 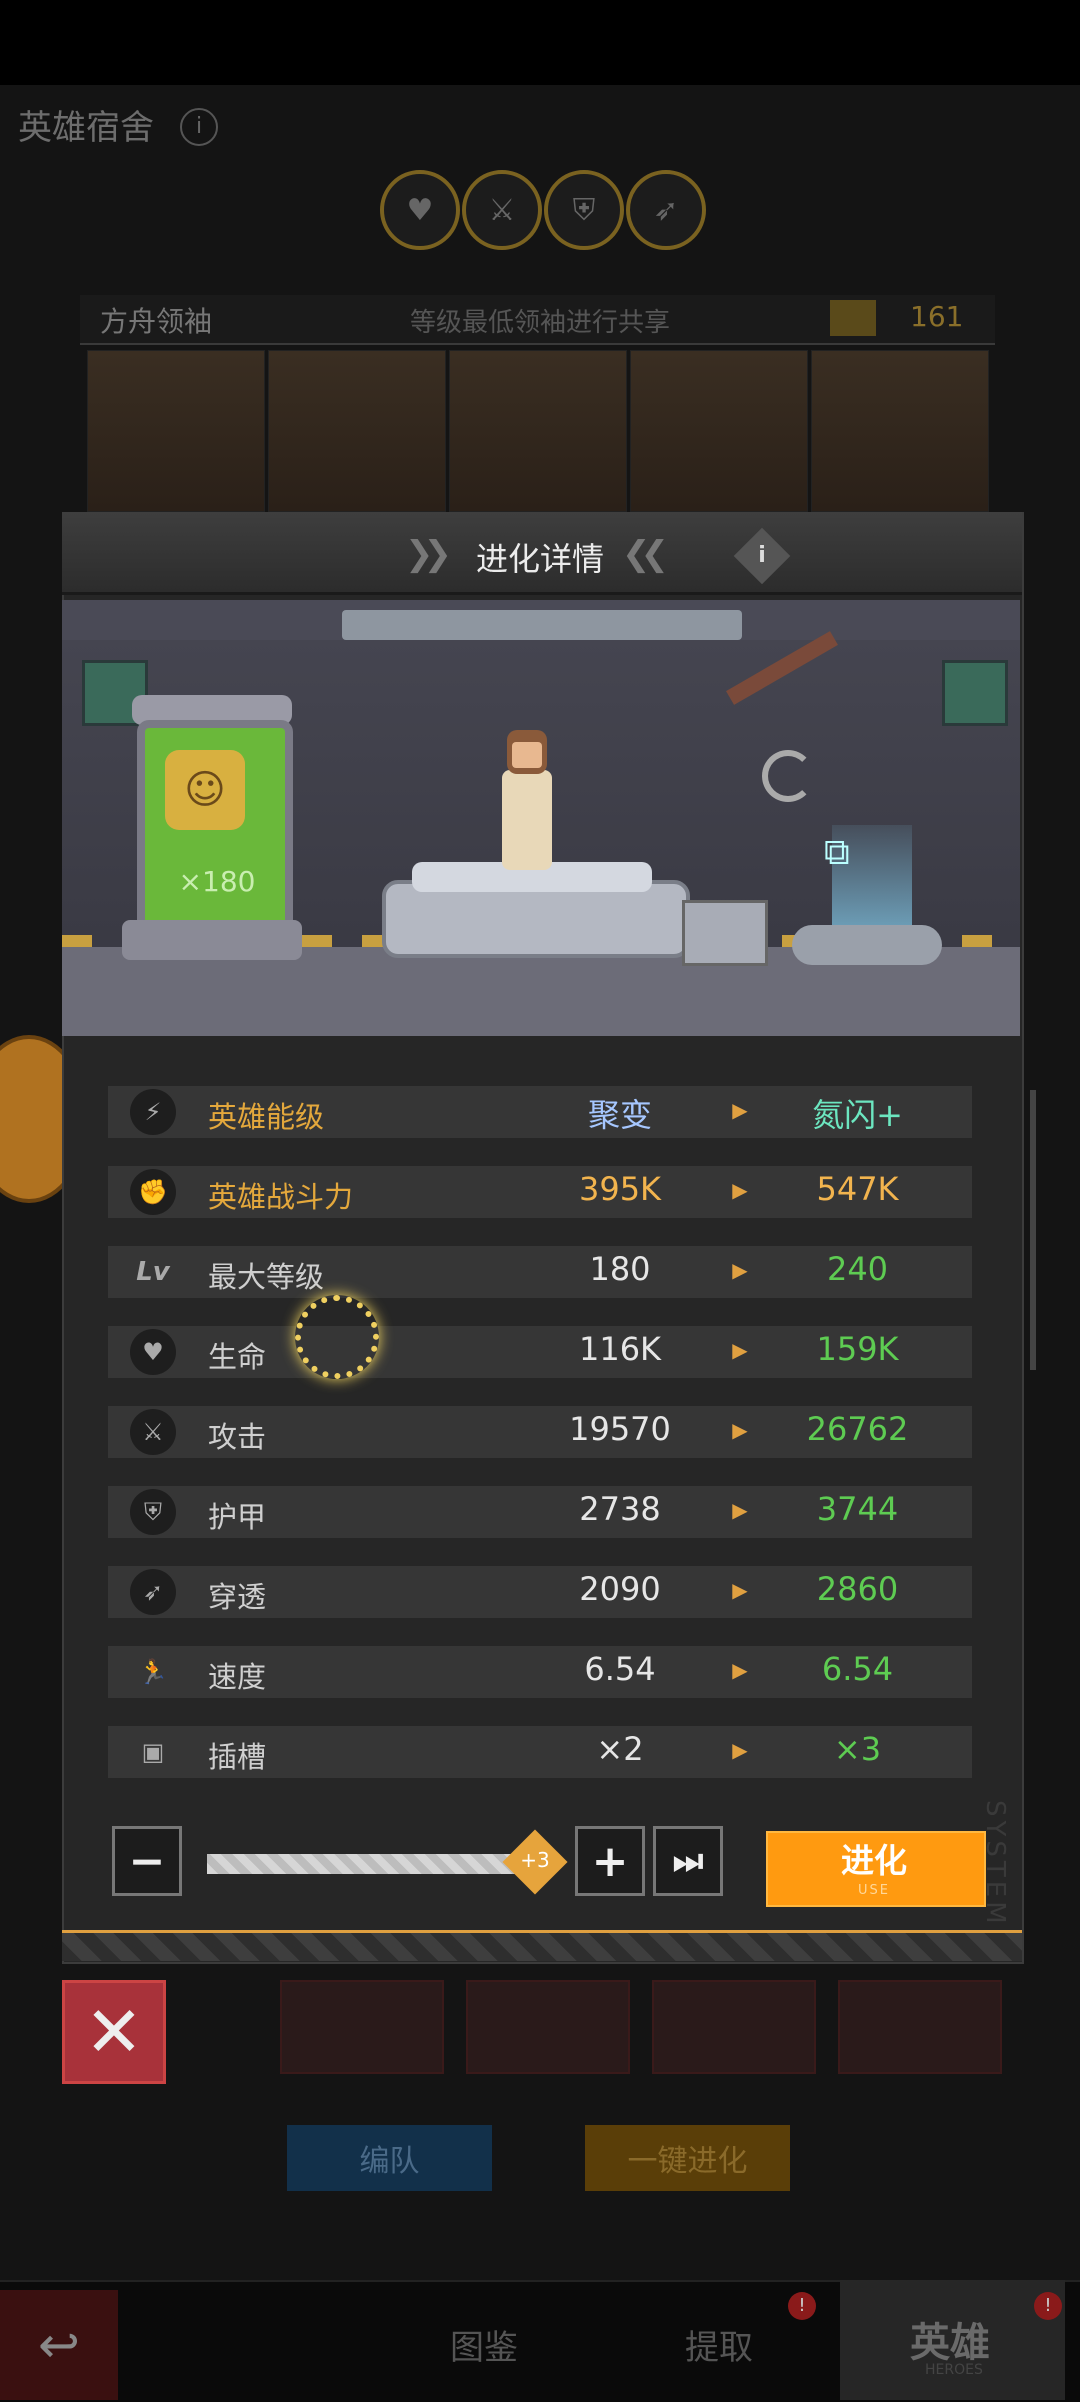 What do you see at coordinates (857, 1349) in the screenshot?
I see `stat-next: 159K` at bounding box center [857, 1349].